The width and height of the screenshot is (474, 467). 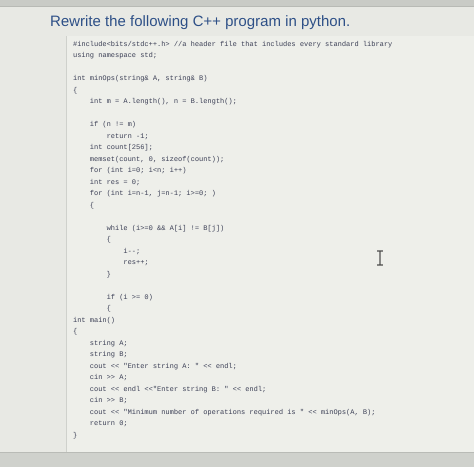 I want to click on text-cursor-icon, so click(x=380, y=258).